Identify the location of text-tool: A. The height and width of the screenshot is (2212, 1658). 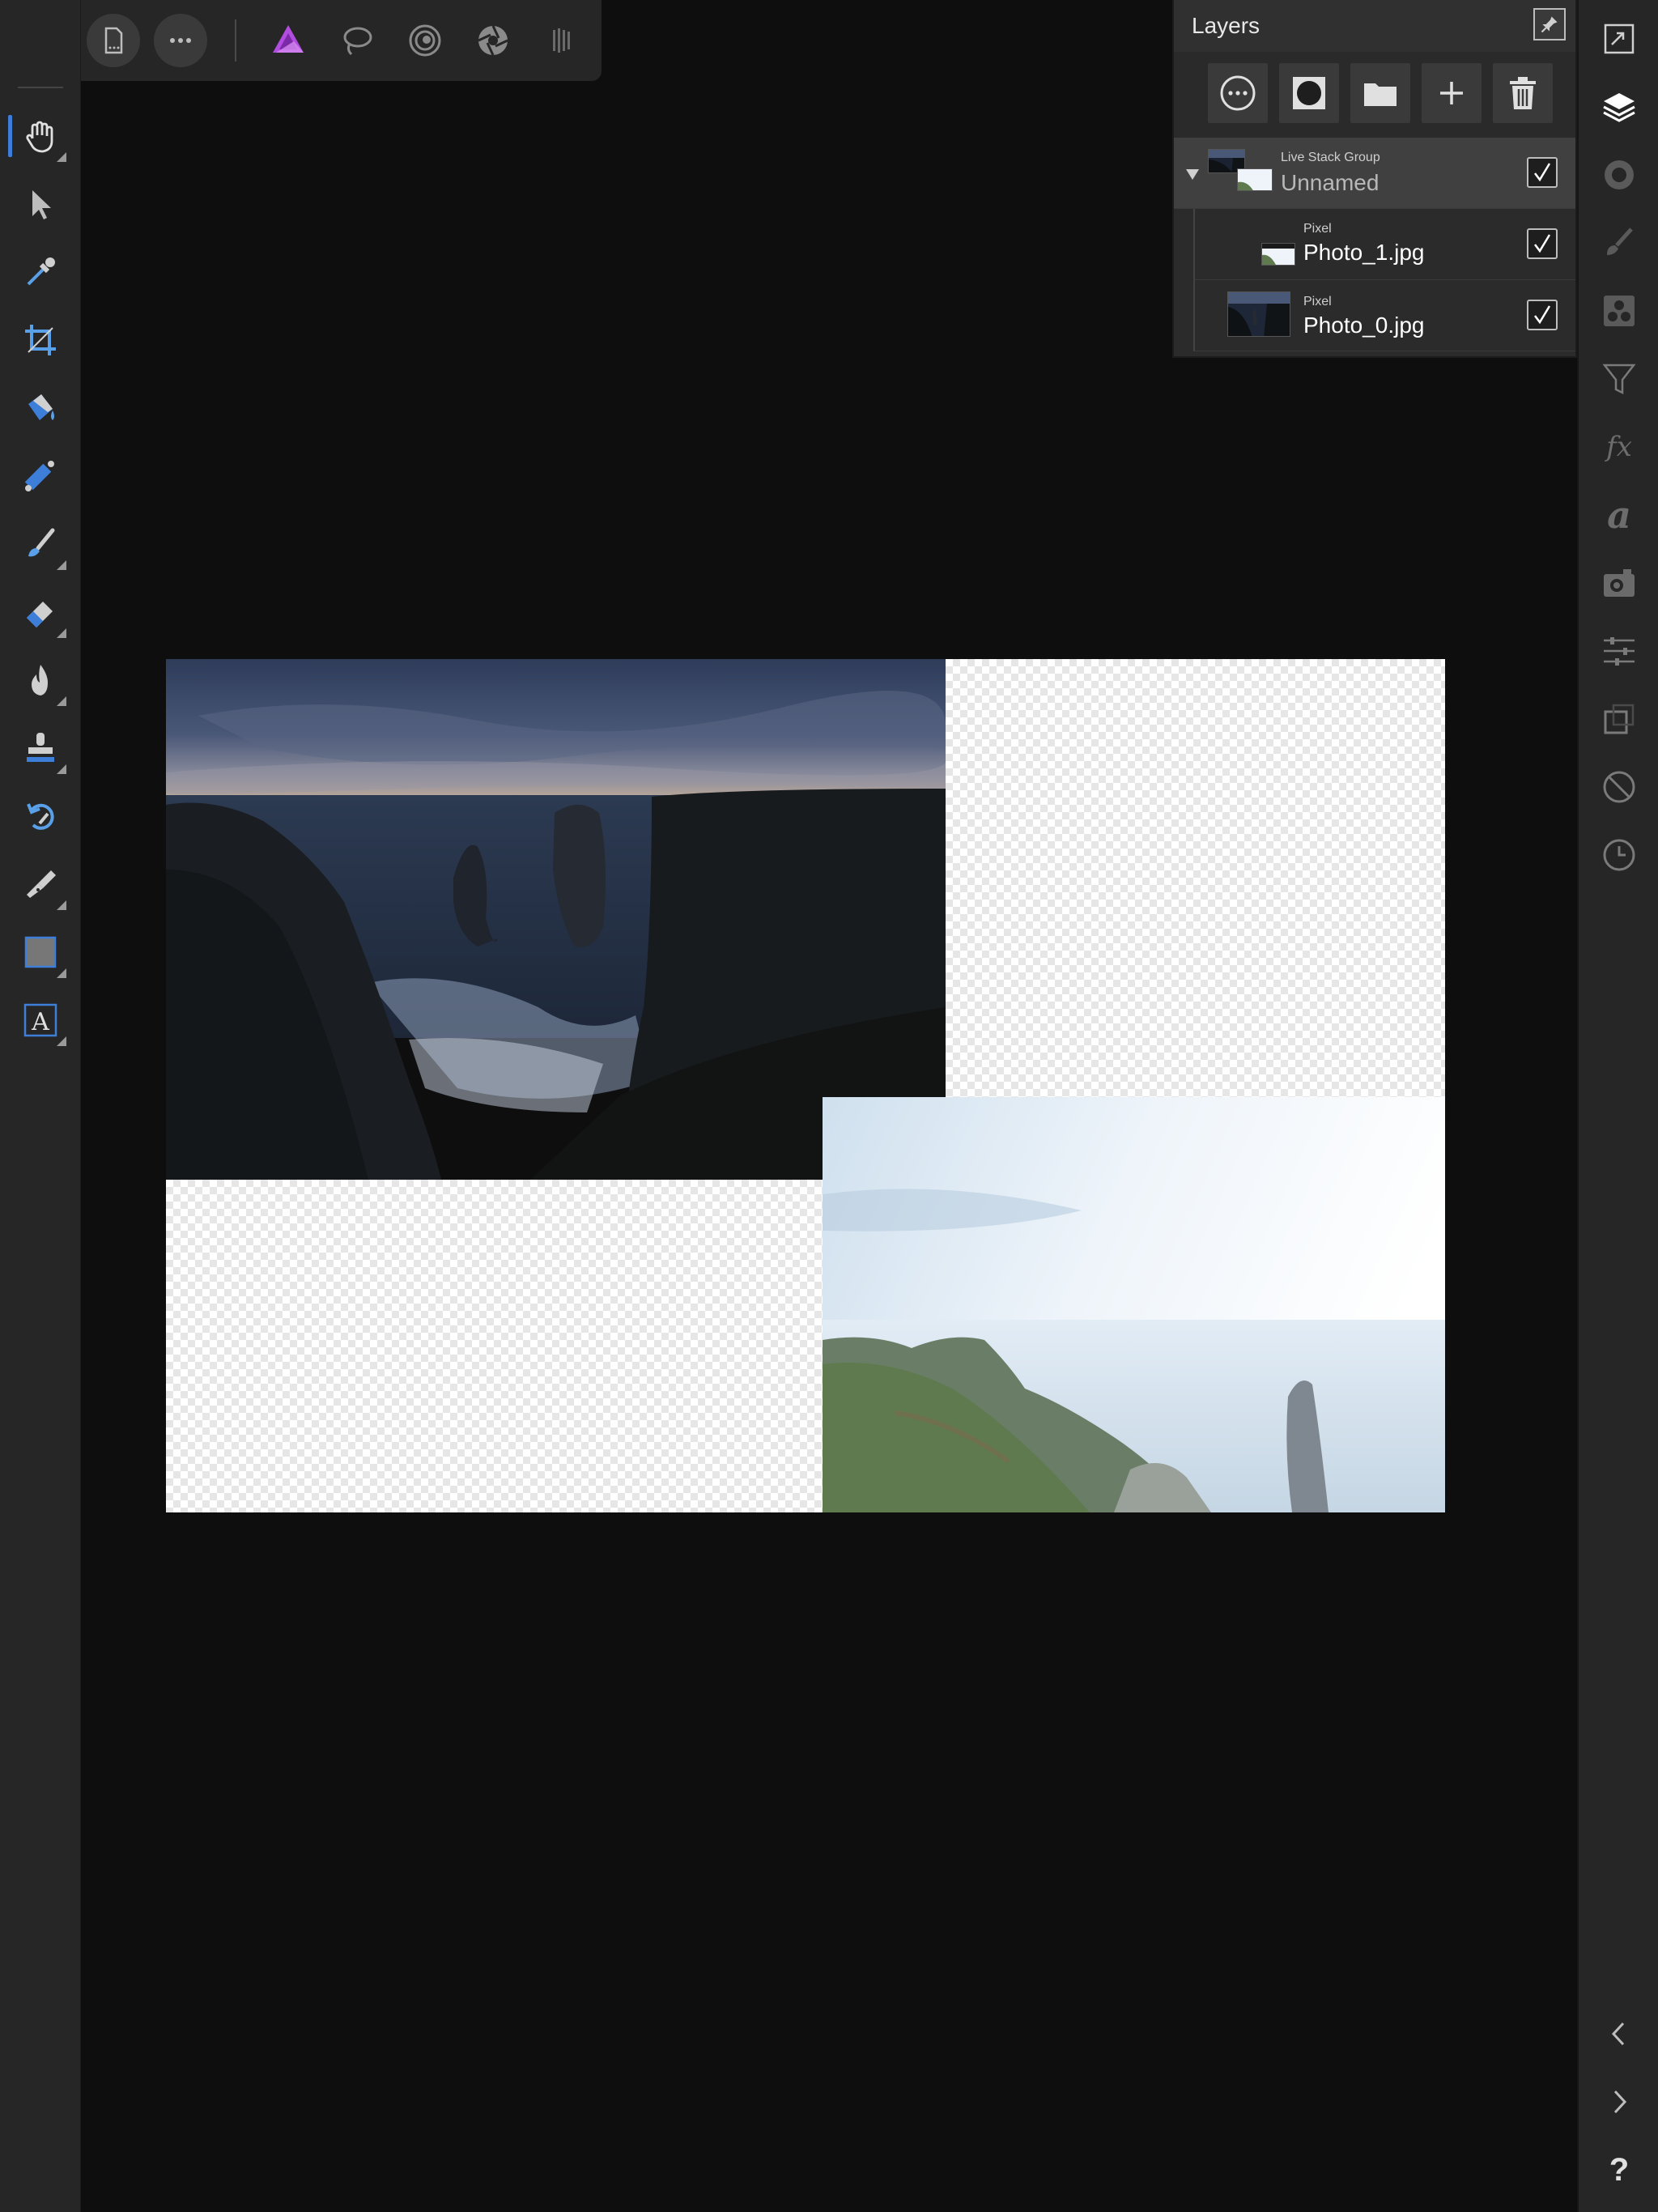
(40, 1020).